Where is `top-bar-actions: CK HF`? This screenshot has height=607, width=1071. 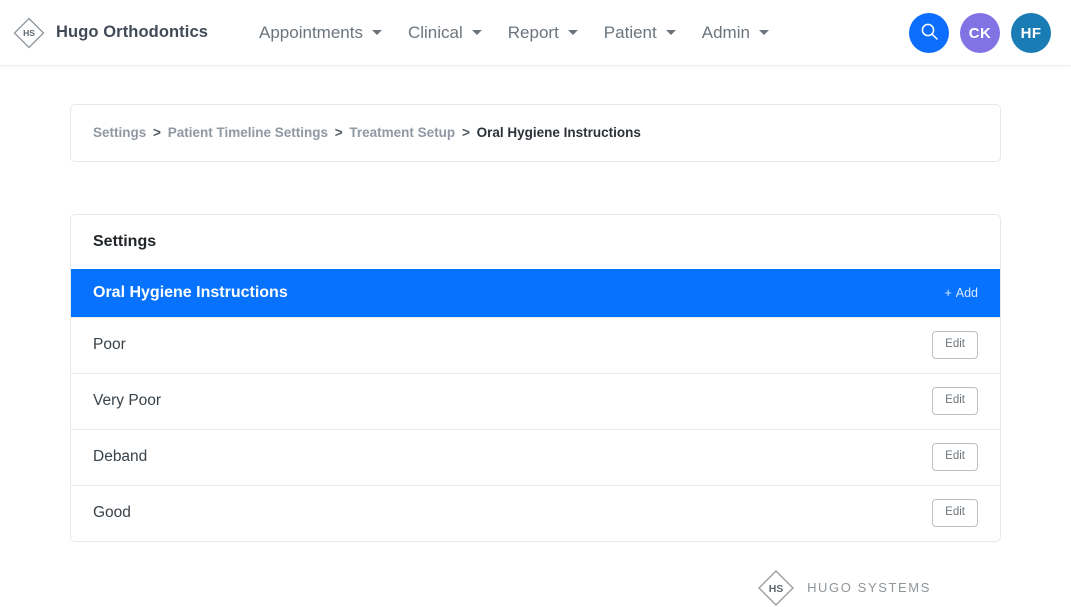
top-bar-actions: CK HF is located at coordinates (980, 33).